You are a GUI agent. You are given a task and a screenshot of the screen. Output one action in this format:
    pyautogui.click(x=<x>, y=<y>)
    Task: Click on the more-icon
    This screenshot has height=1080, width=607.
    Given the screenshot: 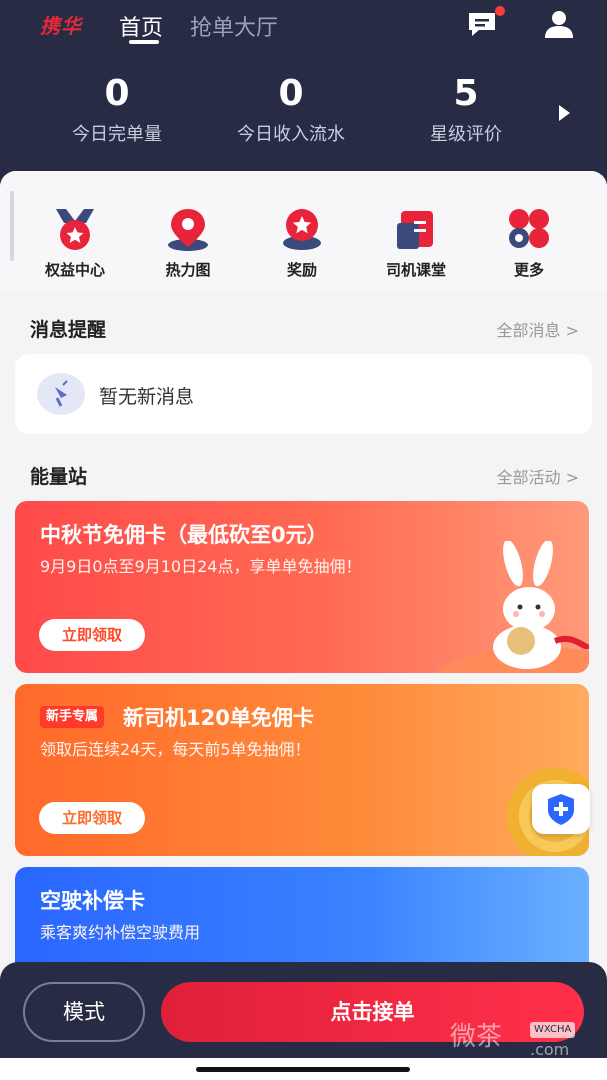 What is the action you would take?
    pyautogui.click(x=529, y=228)
    